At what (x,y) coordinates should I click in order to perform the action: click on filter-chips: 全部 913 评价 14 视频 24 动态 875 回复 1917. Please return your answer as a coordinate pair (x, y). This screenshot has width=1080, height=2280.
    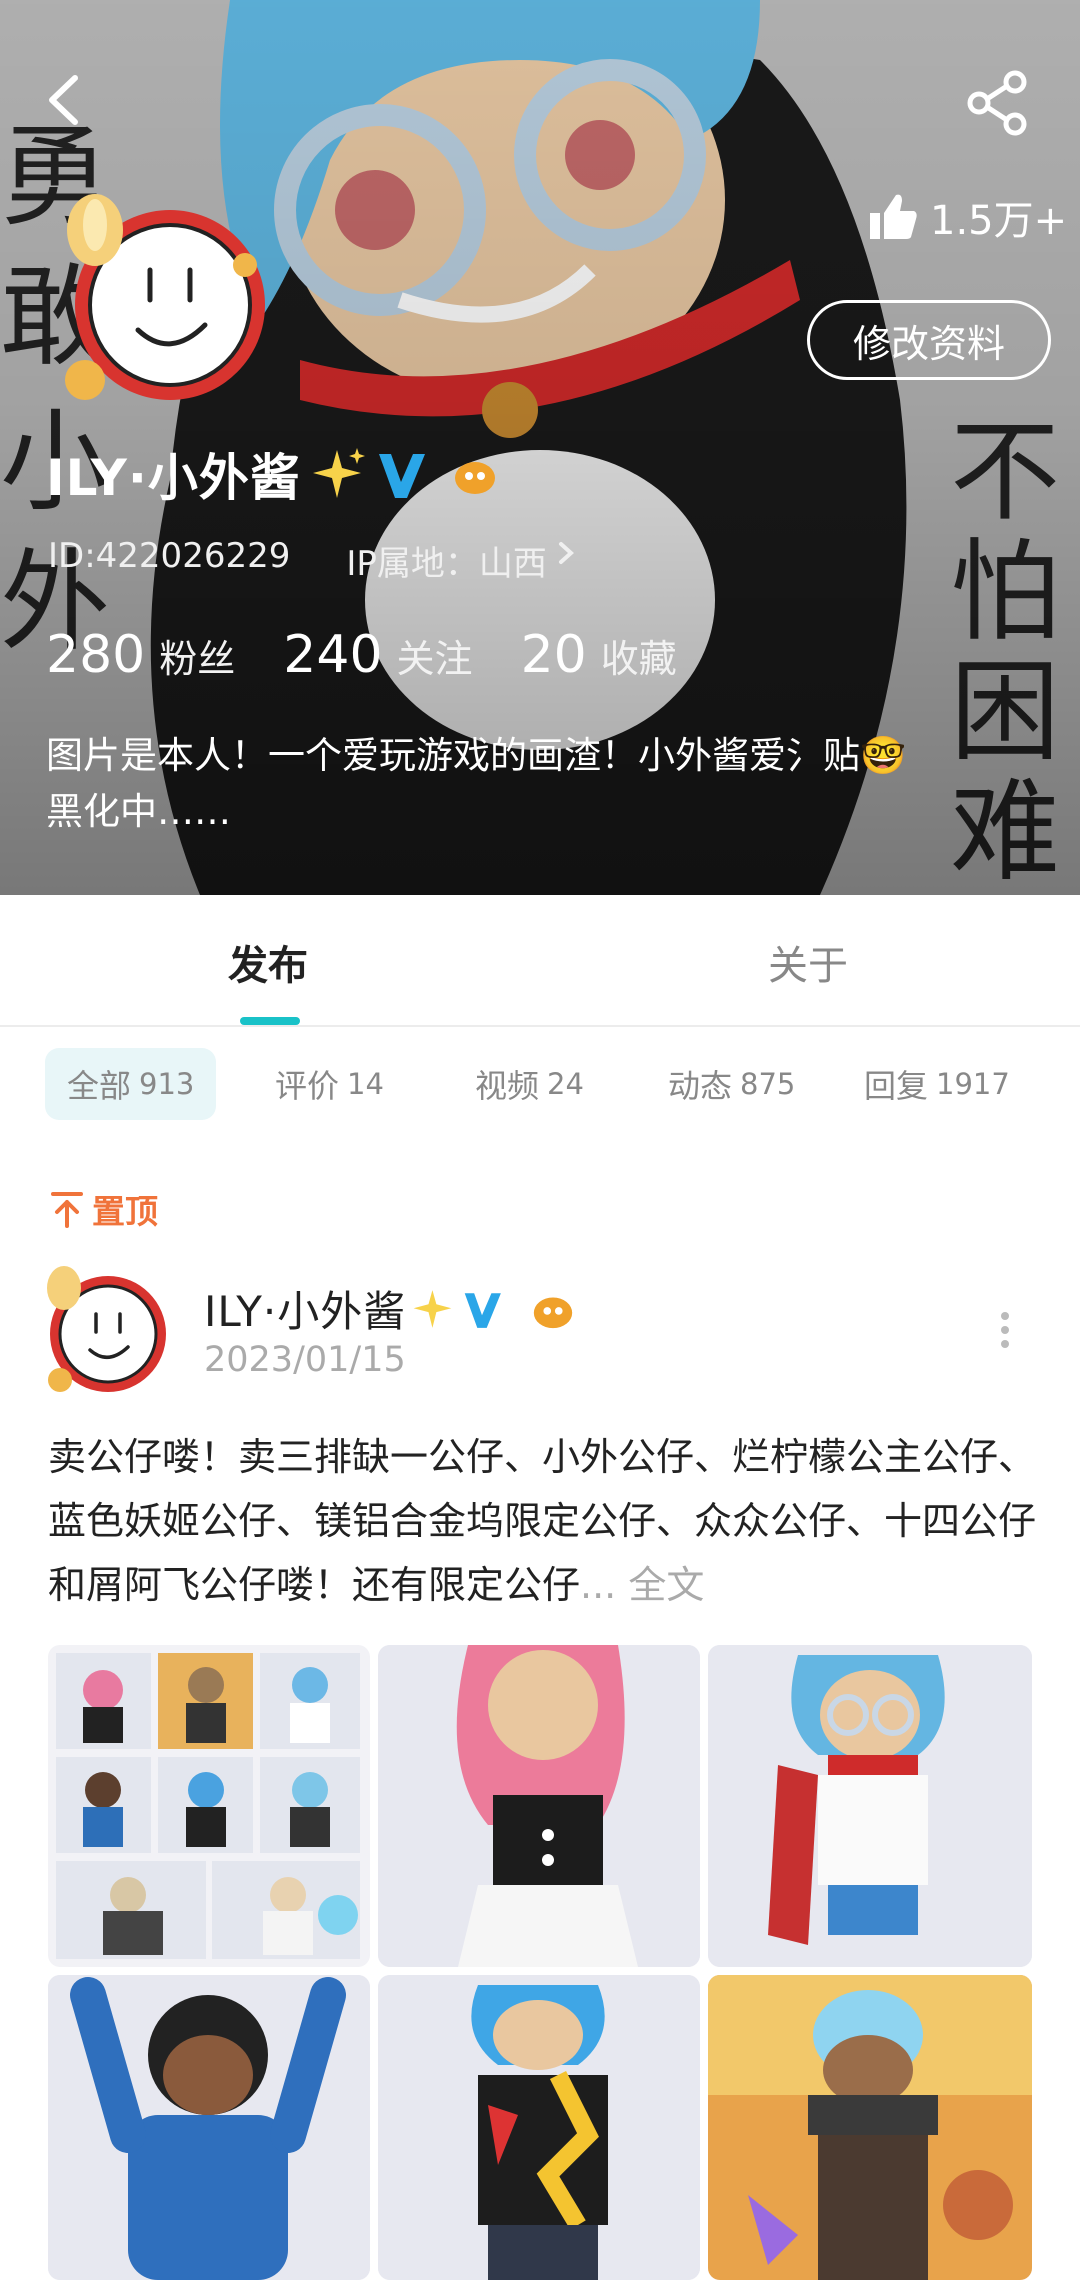
    Looking at the image, I should click on (540, 1084).